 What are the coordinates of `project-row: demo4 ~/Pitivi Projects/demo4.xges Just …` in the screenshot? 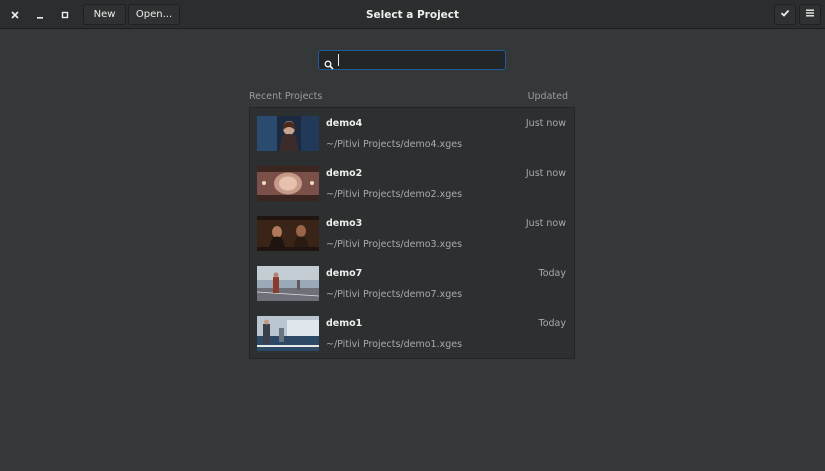 It's located at (412, 133).